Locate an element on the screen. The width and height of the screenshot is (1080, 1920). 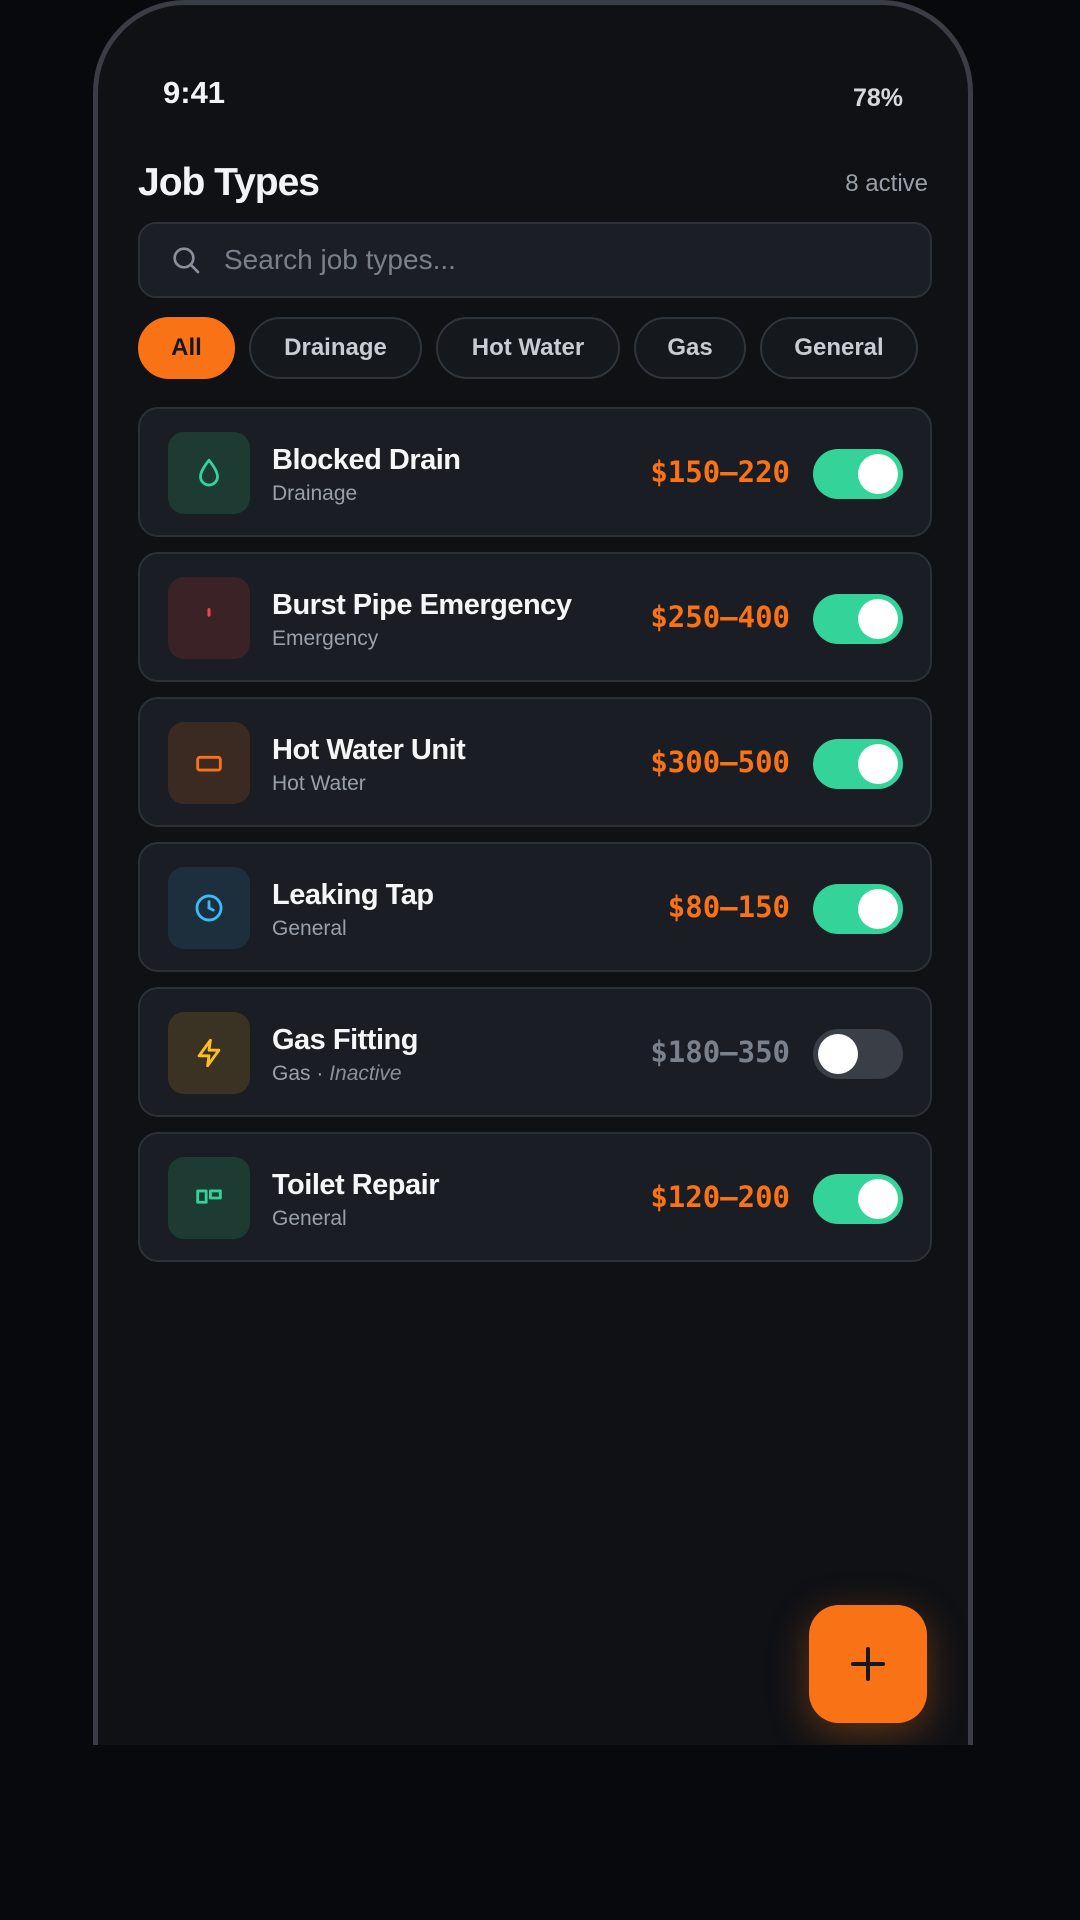
droplet-icon is located at coordinates (209, 472).